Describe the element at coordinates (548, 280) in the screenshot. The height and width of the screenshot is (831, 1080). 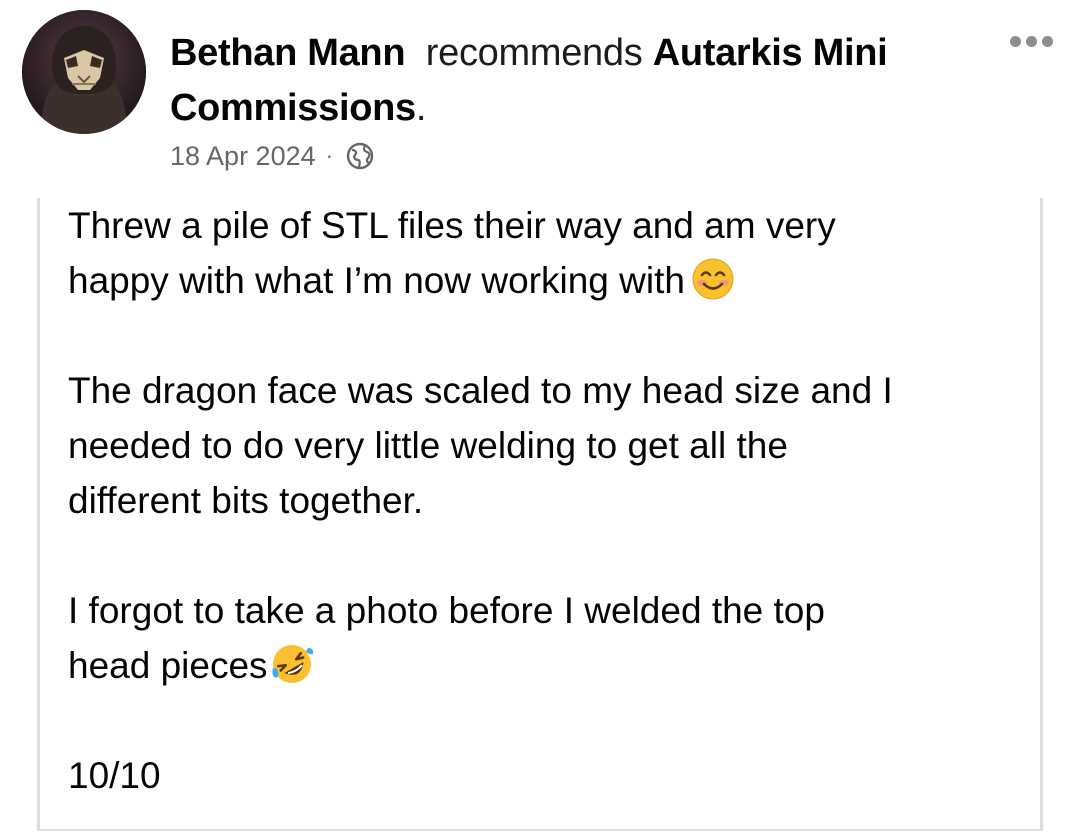
I see `review-line-with-emoji: happy with what I’m now working with` at that location.